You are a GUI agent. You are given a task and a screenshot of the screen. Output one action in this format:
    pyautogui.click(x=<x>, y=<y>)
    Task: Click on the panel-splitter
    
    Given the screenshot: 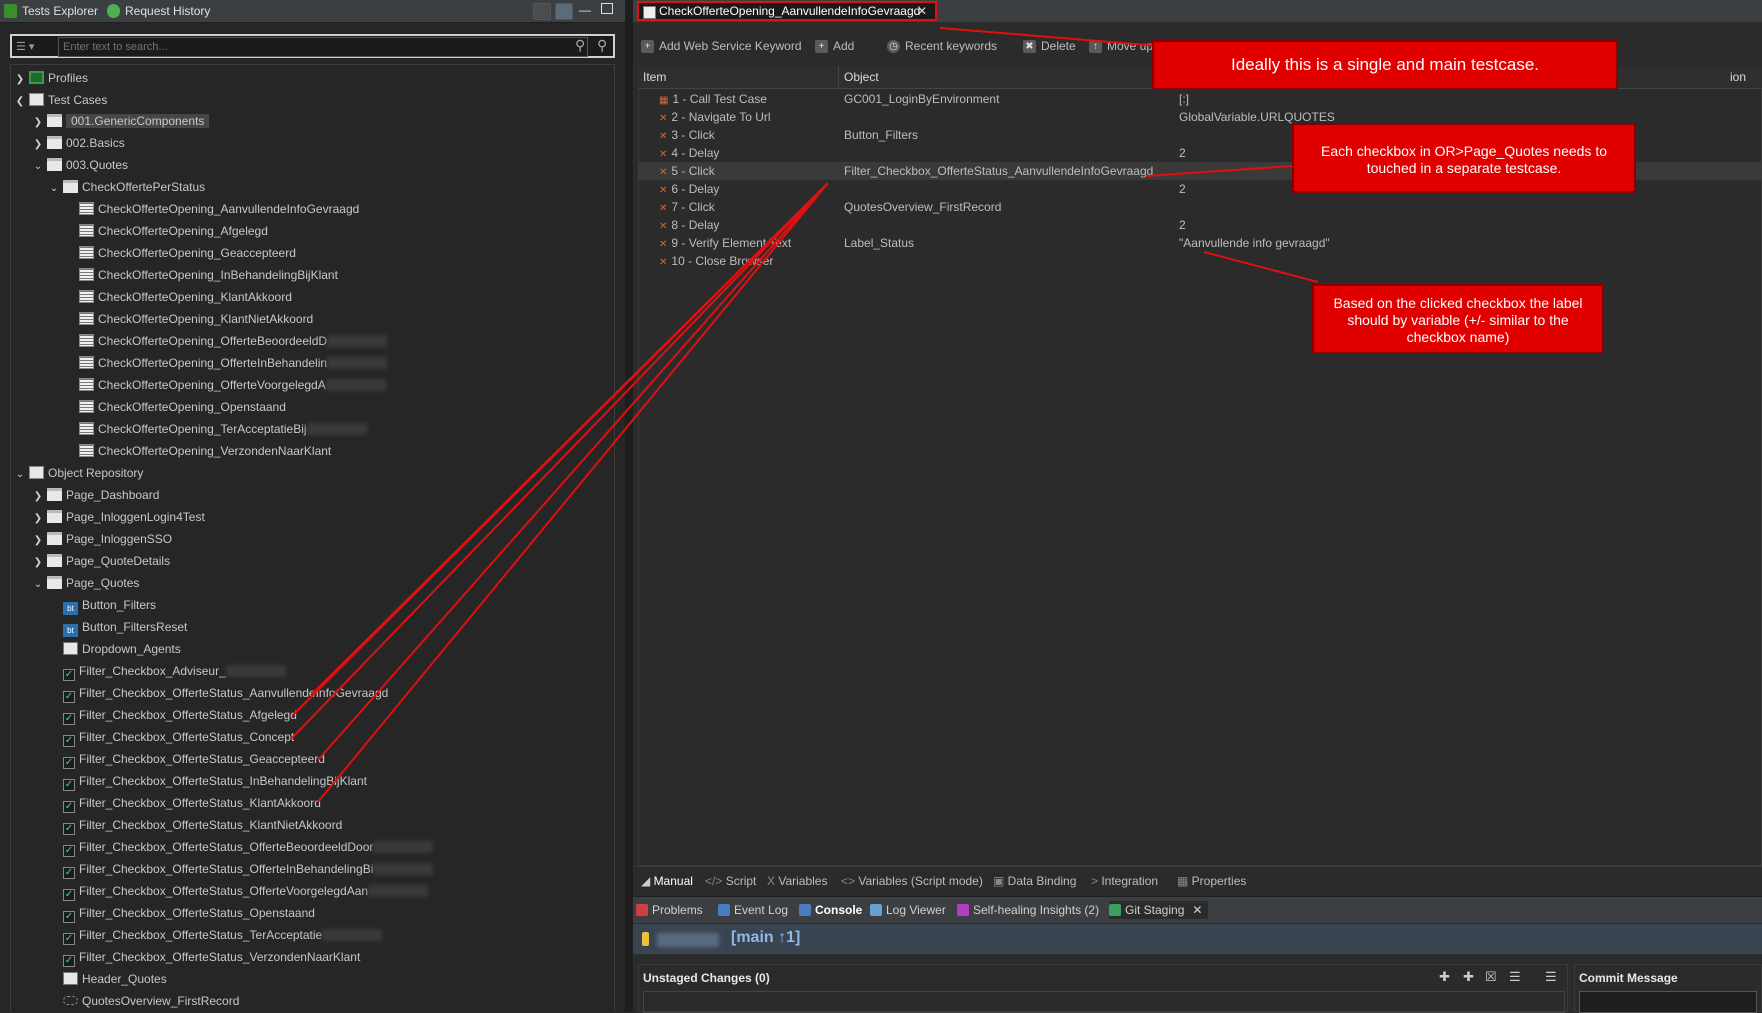 What is the action you would take?
    pyautogui.click(x=629, y=506)
    